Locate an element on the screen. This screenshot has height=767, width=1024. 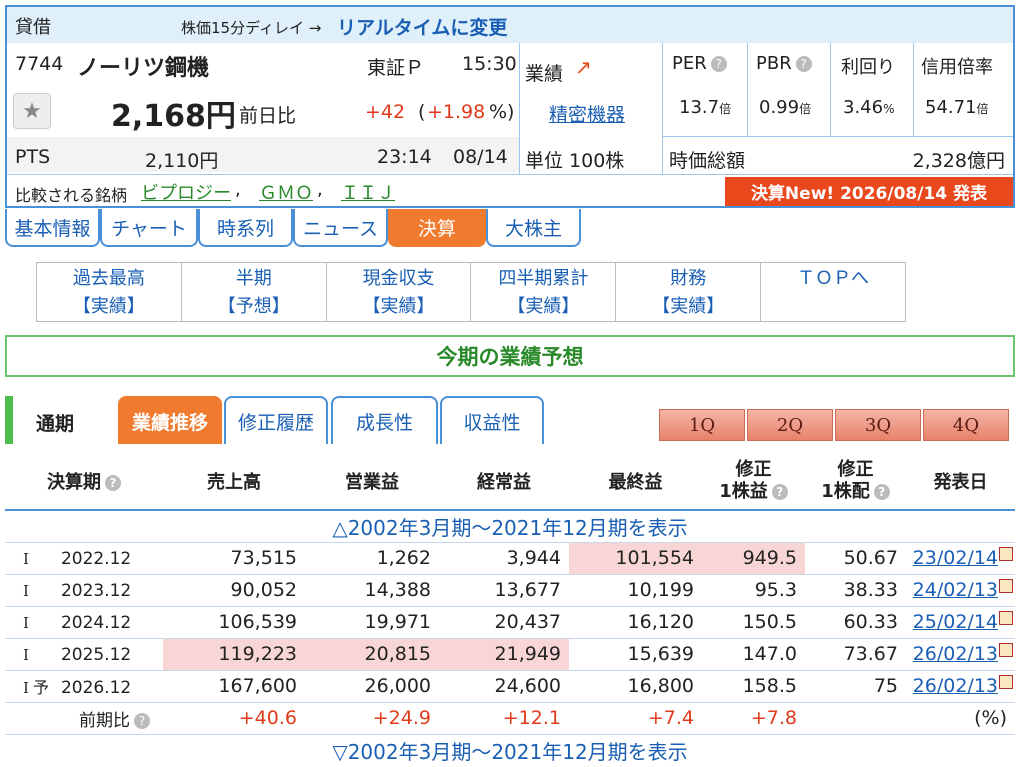
earnings-announcement-badge: 決算New! 2026/08/14 発表 is located at coordinates (869, 191).